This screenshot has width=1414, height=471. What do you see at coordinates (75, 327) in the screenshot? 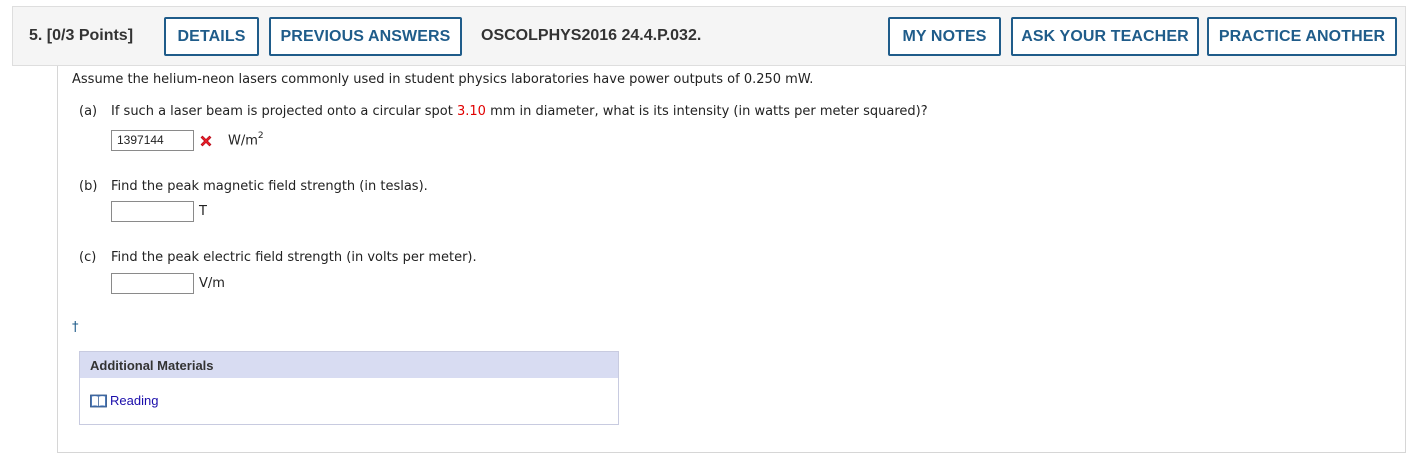
I see `footnote-dagger: †` at bounding box center [75, 327].